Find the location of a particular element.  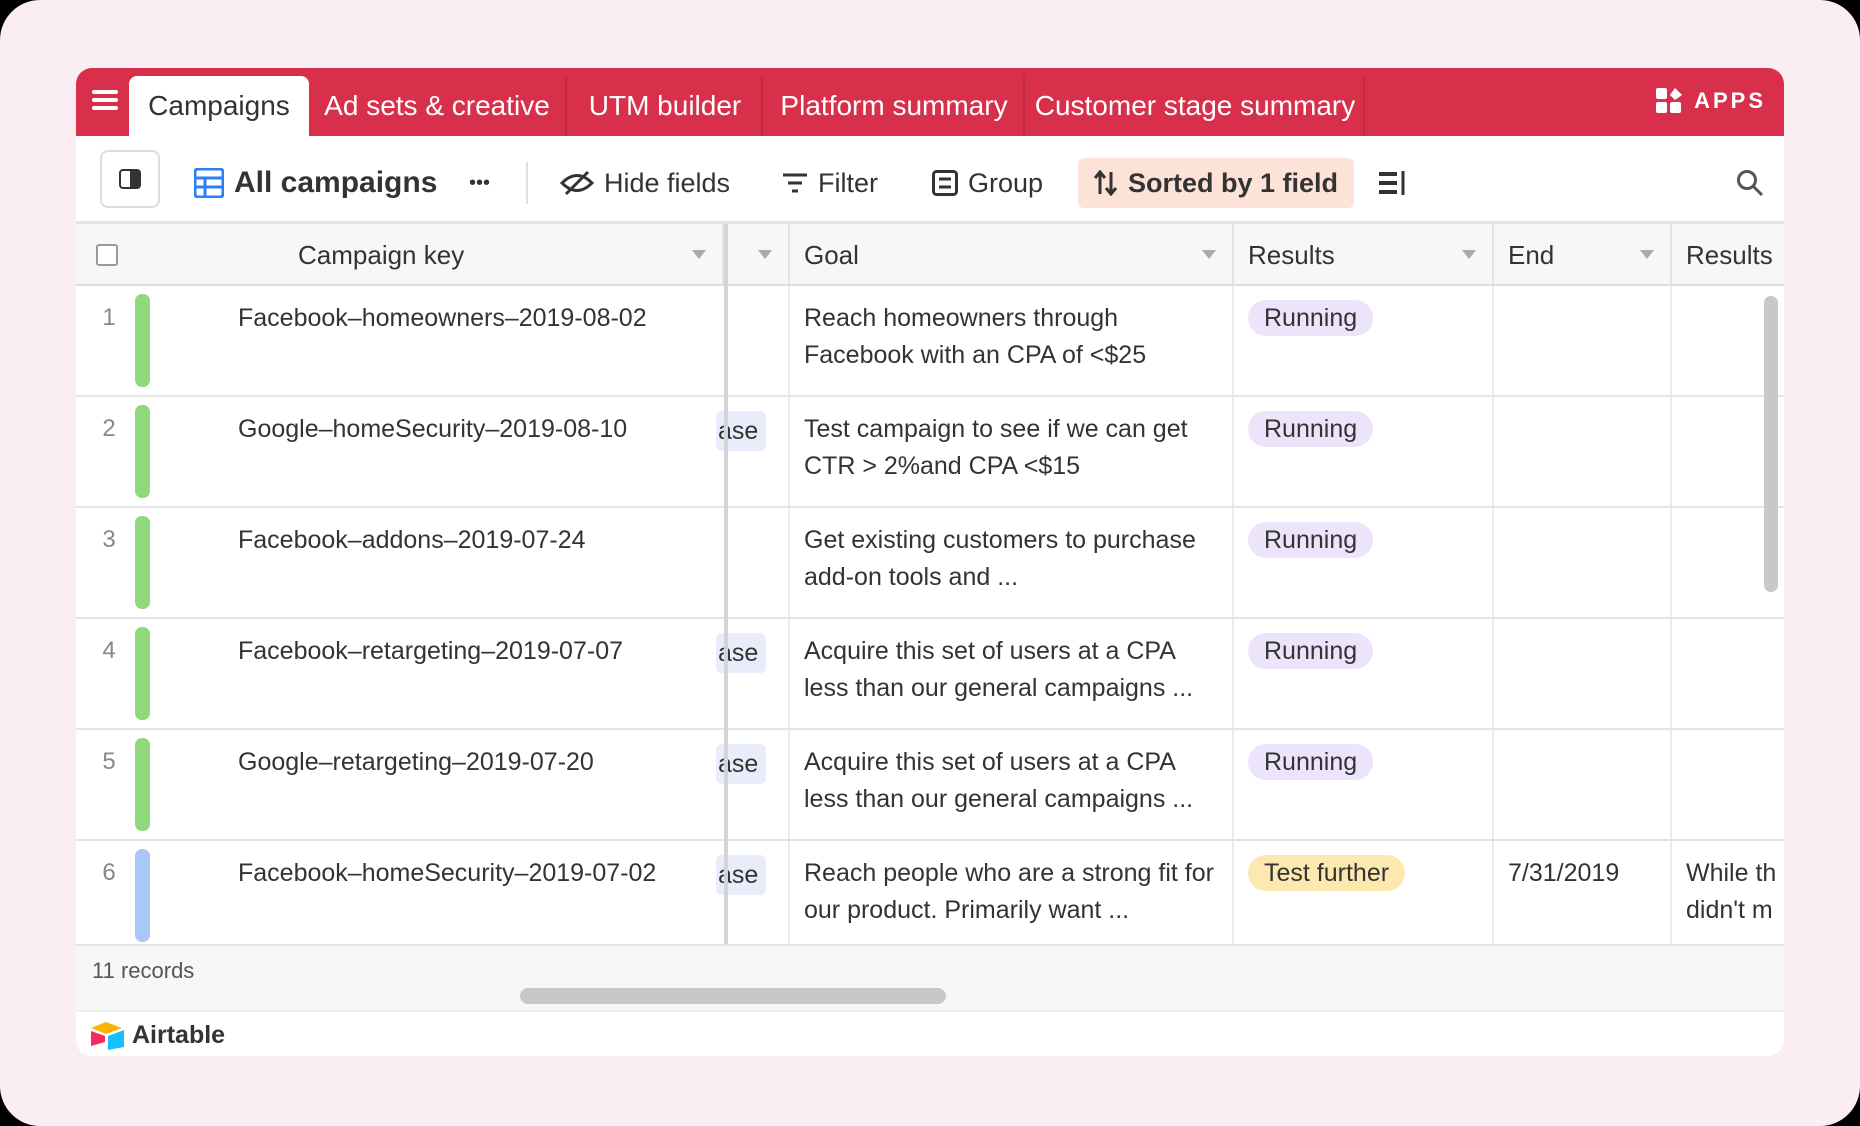

tab-ad-sets-creative: Ad sets & creative is located at coordinates (438, 106).